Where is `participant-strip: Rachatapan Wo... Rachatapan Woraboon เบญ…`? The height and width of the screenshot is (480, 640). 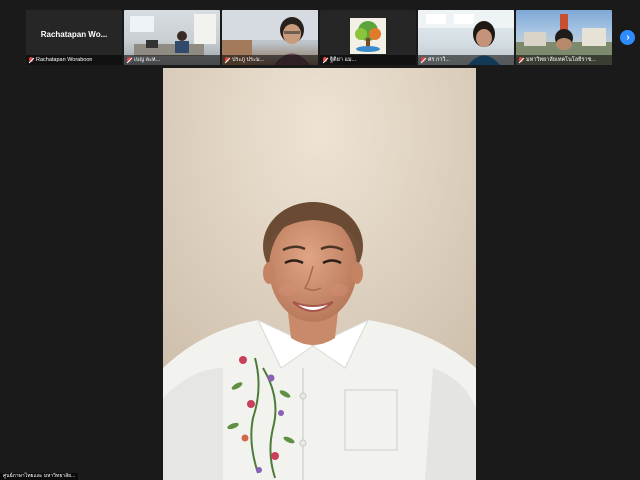 participant-strip: Rachatapan Wo... Rachatapan Woraboon เบญ… is located at coordinates (320, 34).